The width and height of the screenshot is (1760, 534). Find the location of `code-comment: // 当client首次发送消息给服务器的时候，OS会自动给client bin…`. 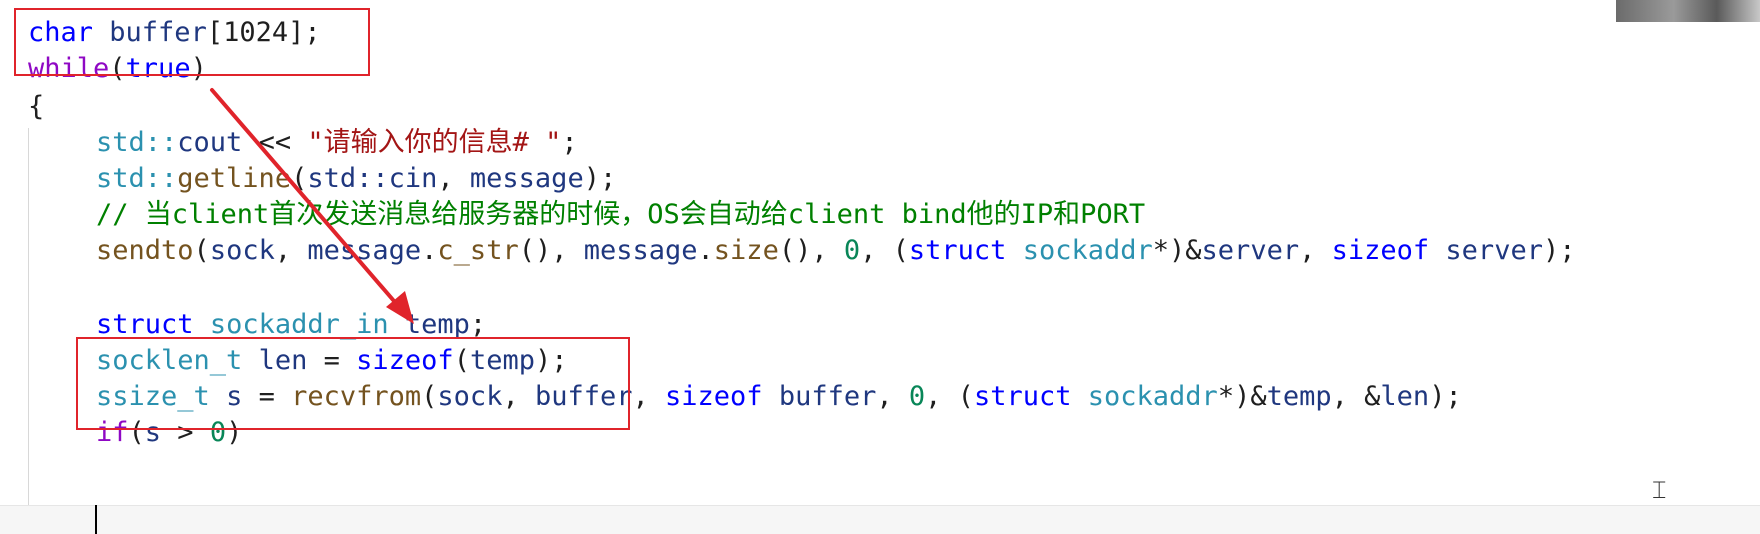

code-comment: // 当client首次发送消息给服务器的时候，OS会自动给client bin… is located at coordinates (621, 214).